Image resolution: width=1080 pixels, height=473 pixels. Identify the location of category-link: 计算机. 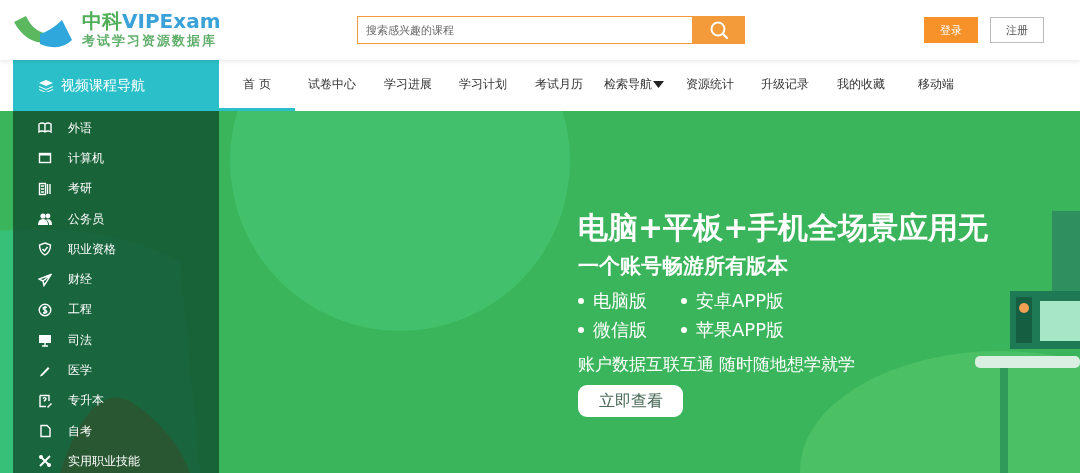
(116, 158).